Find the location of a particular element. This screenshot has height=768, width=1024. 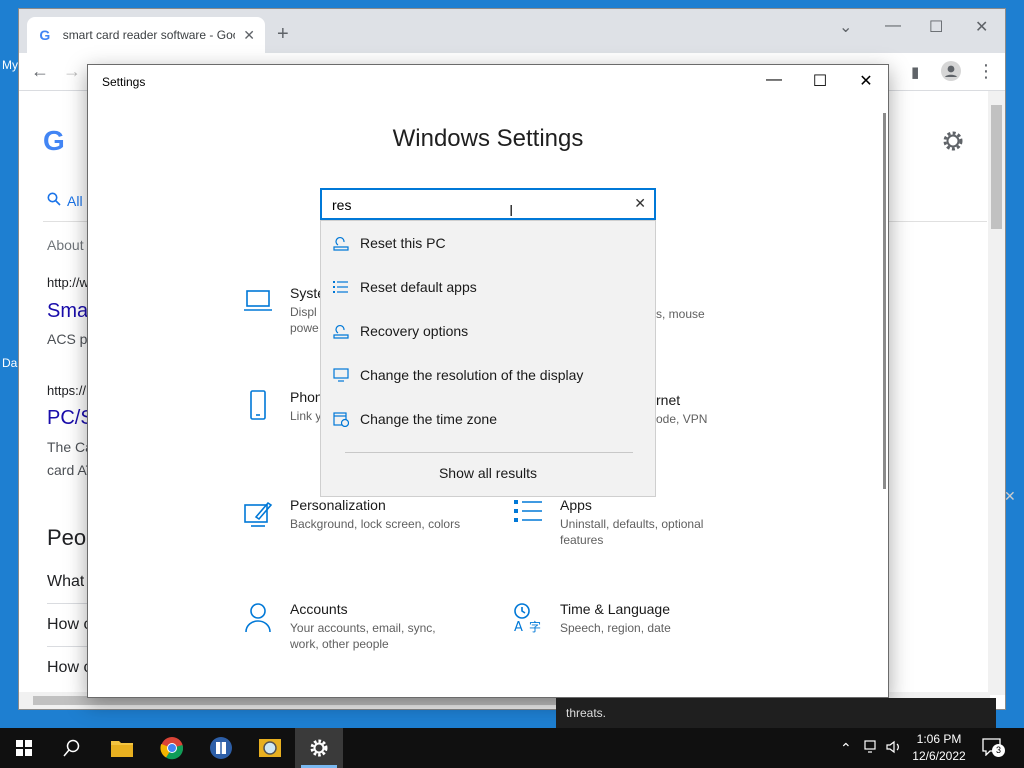

category-name: Apps is located at coordinates (576, 505).